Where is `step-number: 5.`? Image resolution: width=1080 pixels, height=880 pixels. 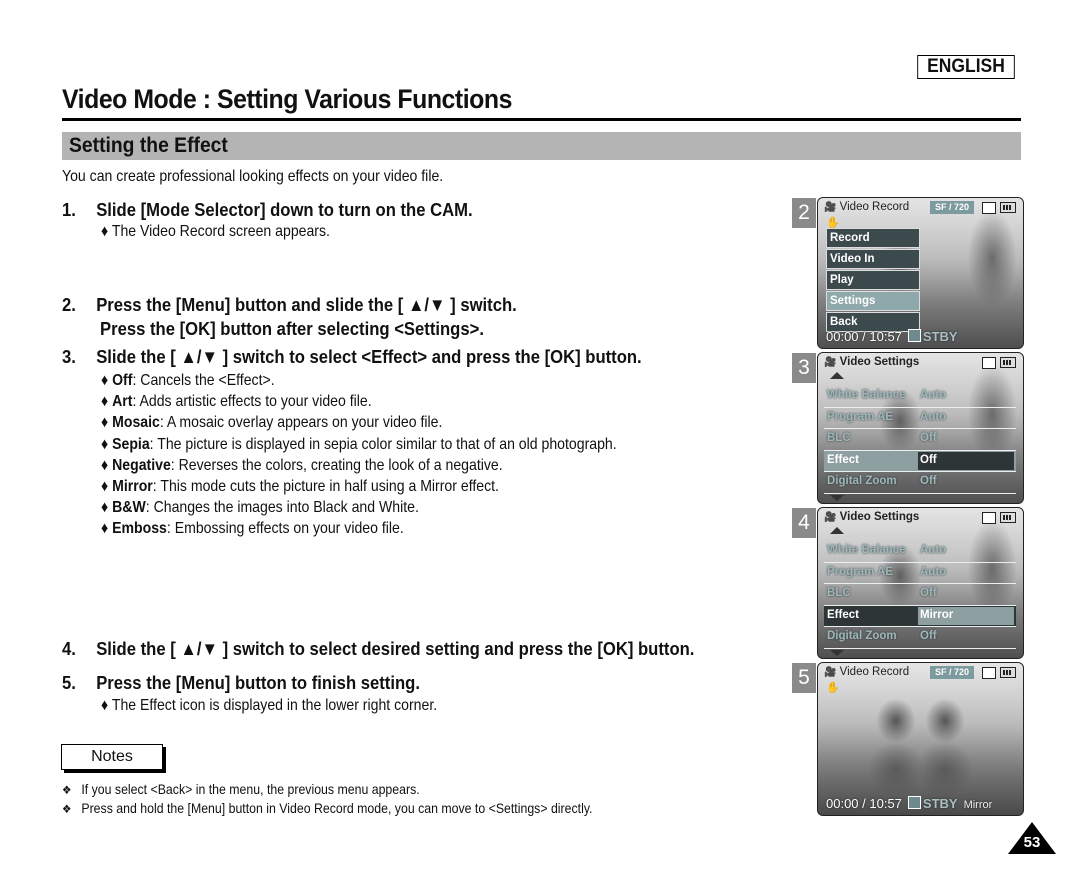 step-number: 5. is located at coordinates (69, 682).